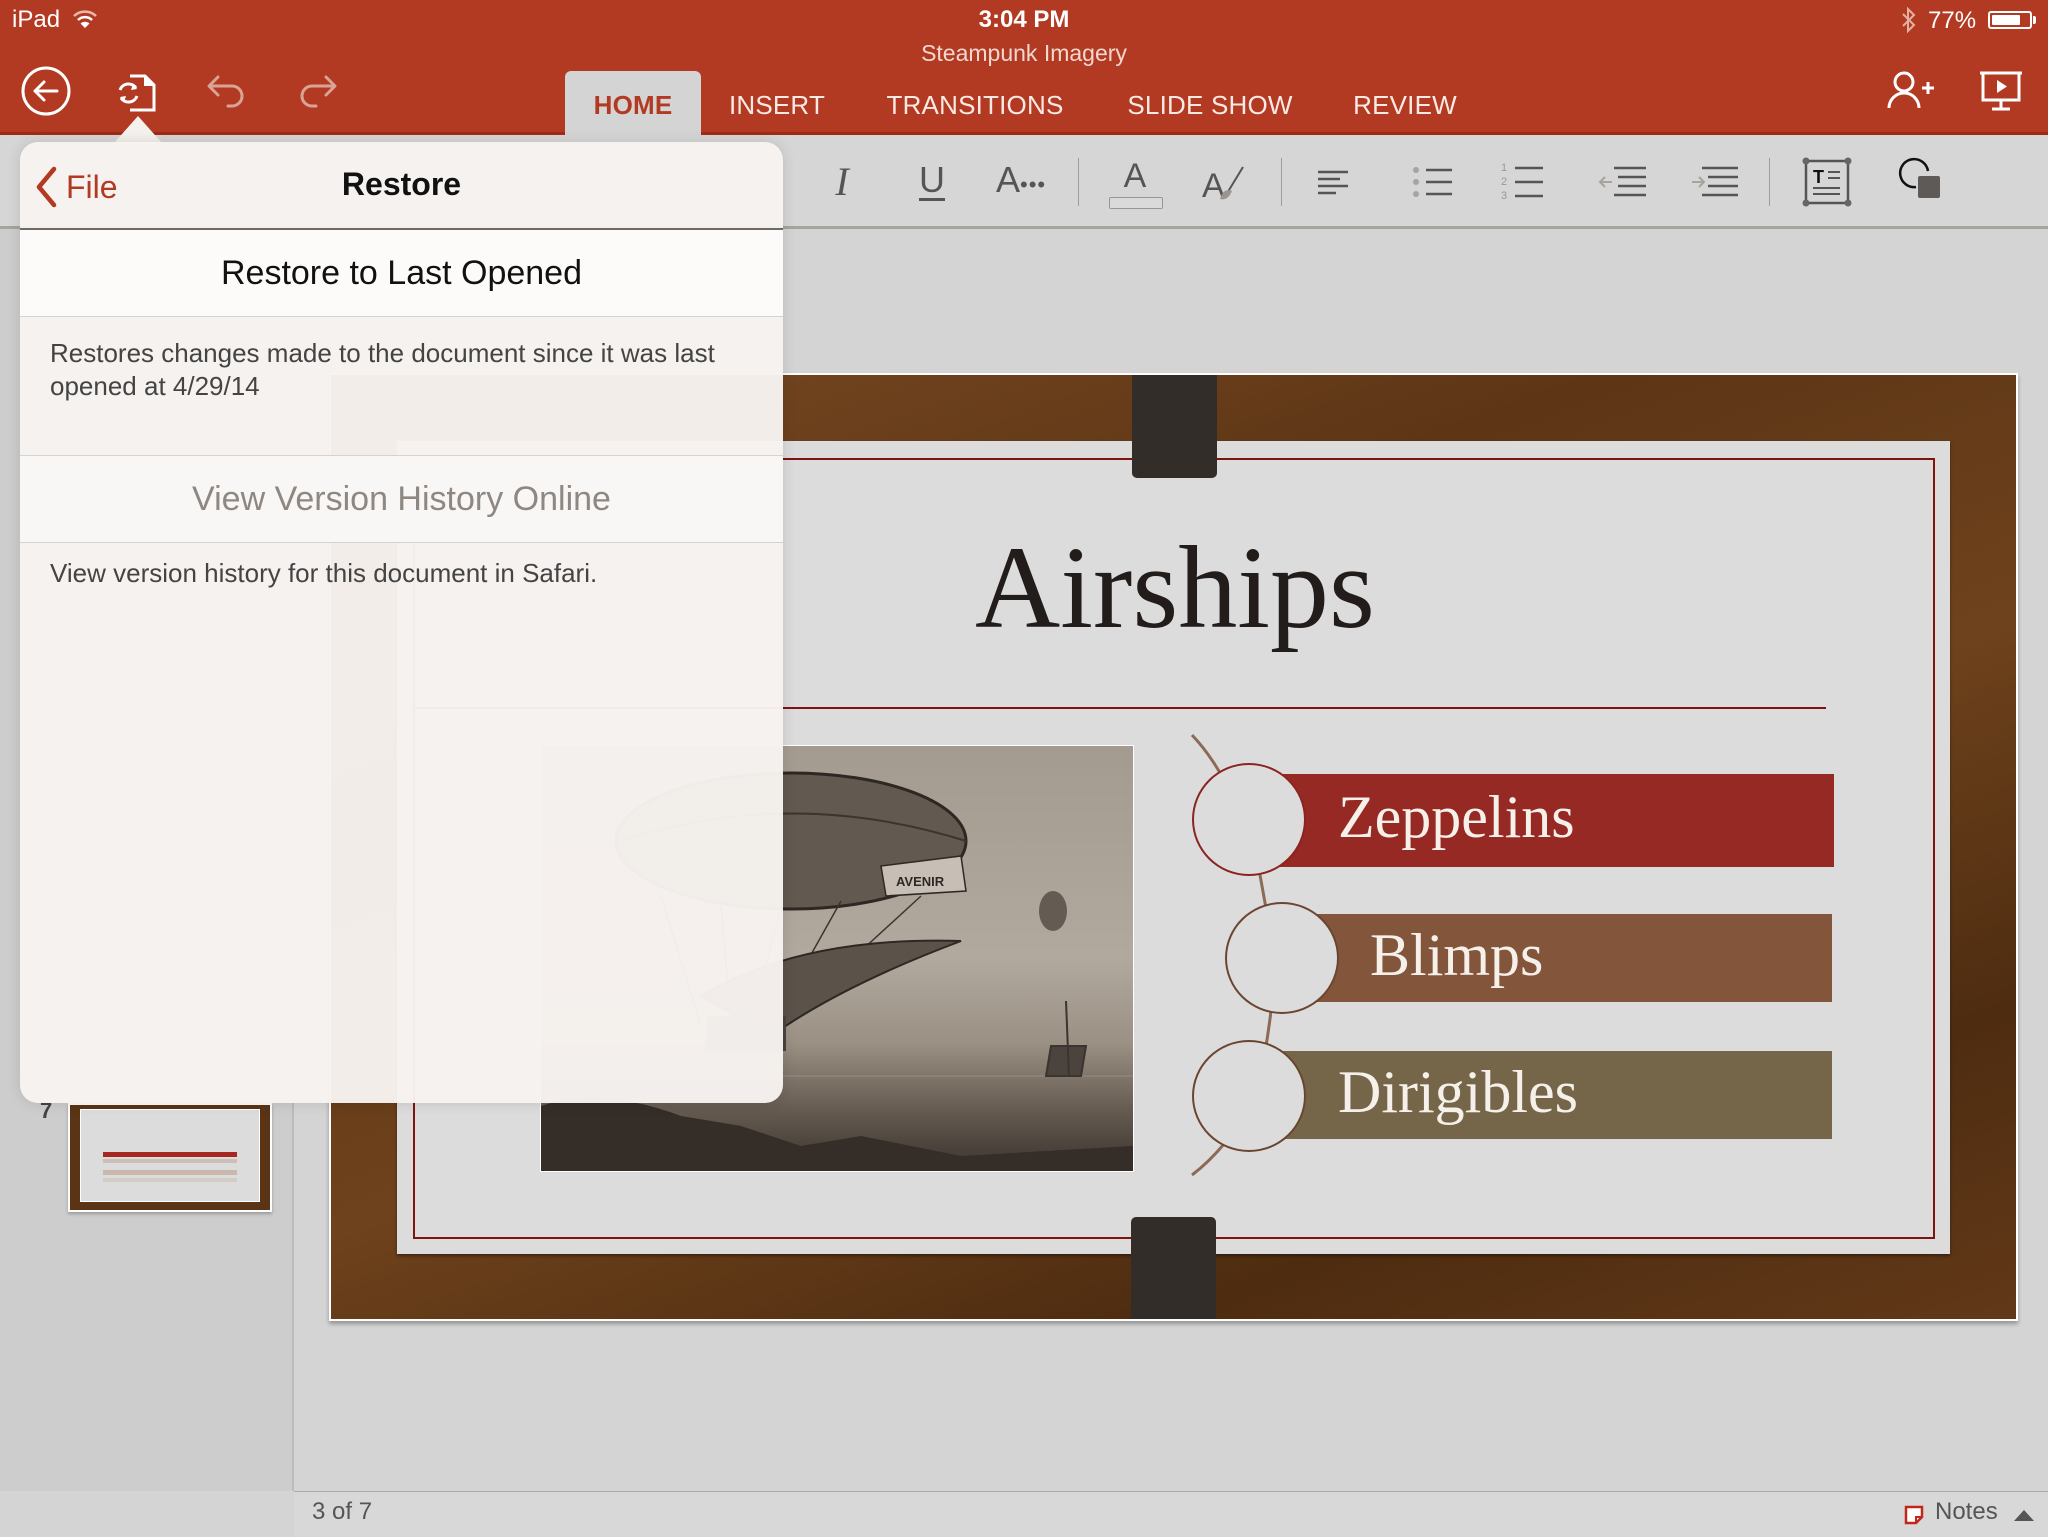  What do you see at coordinates (401, 499) in the screenshot?
I see `view-version-history-button: View Version History Online` at bounding box center [401, 499].